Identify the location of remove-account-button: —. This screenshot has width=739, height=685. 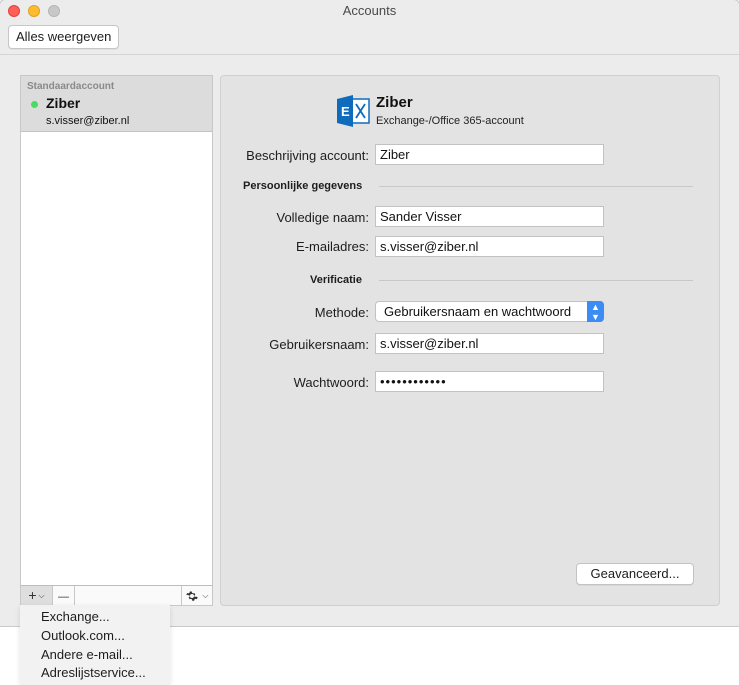
(64, 595).